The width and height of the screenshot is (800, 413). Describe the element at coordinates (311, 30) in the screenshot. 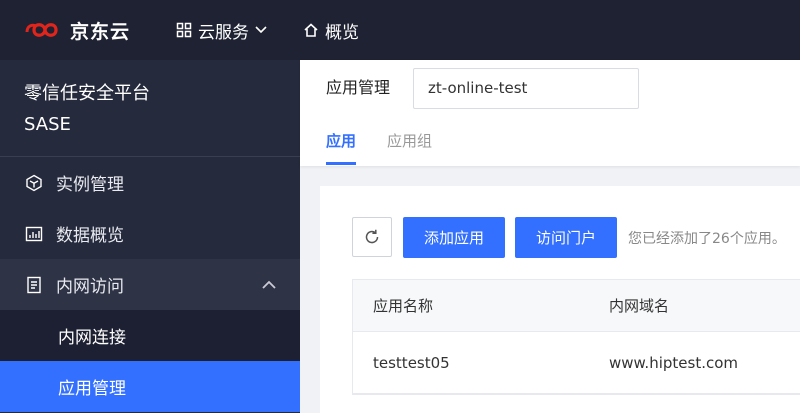

I see `home-icon` at that location.